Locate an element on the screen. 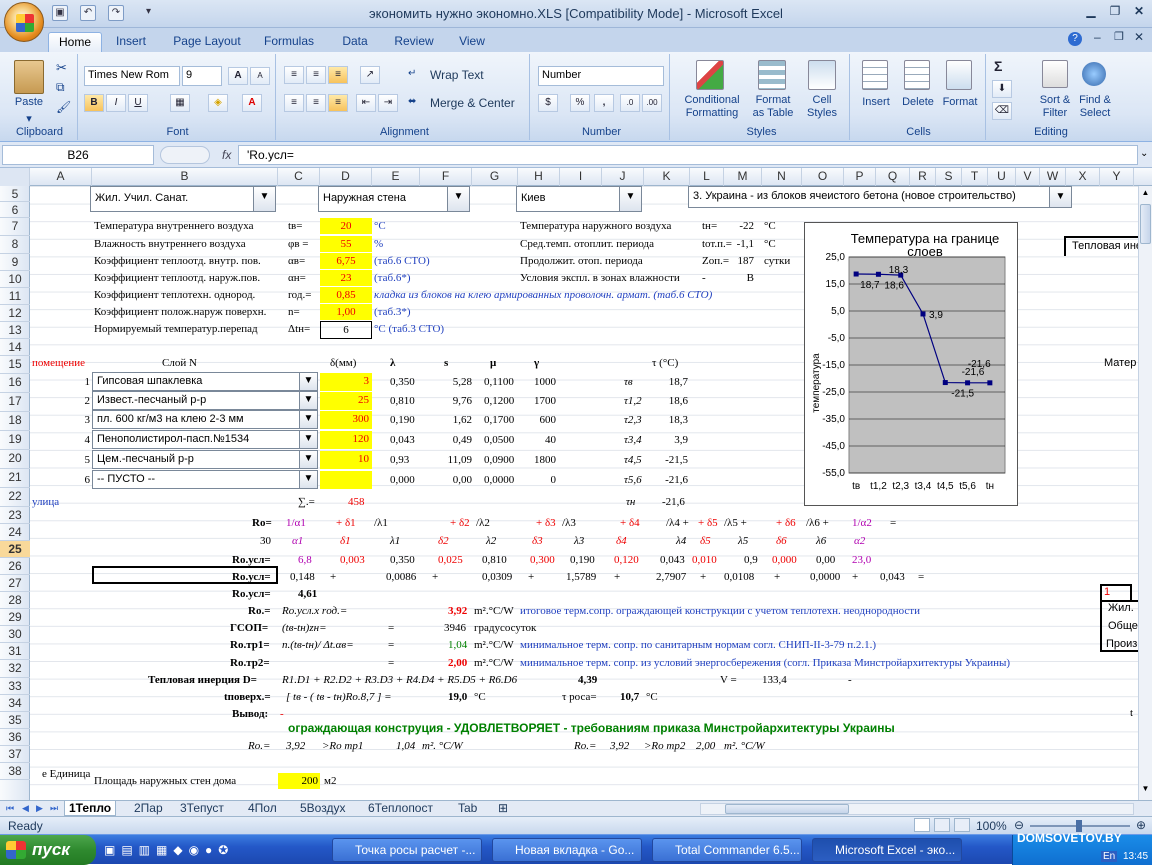  format-cells-icon is located at coordinates (959, 75).